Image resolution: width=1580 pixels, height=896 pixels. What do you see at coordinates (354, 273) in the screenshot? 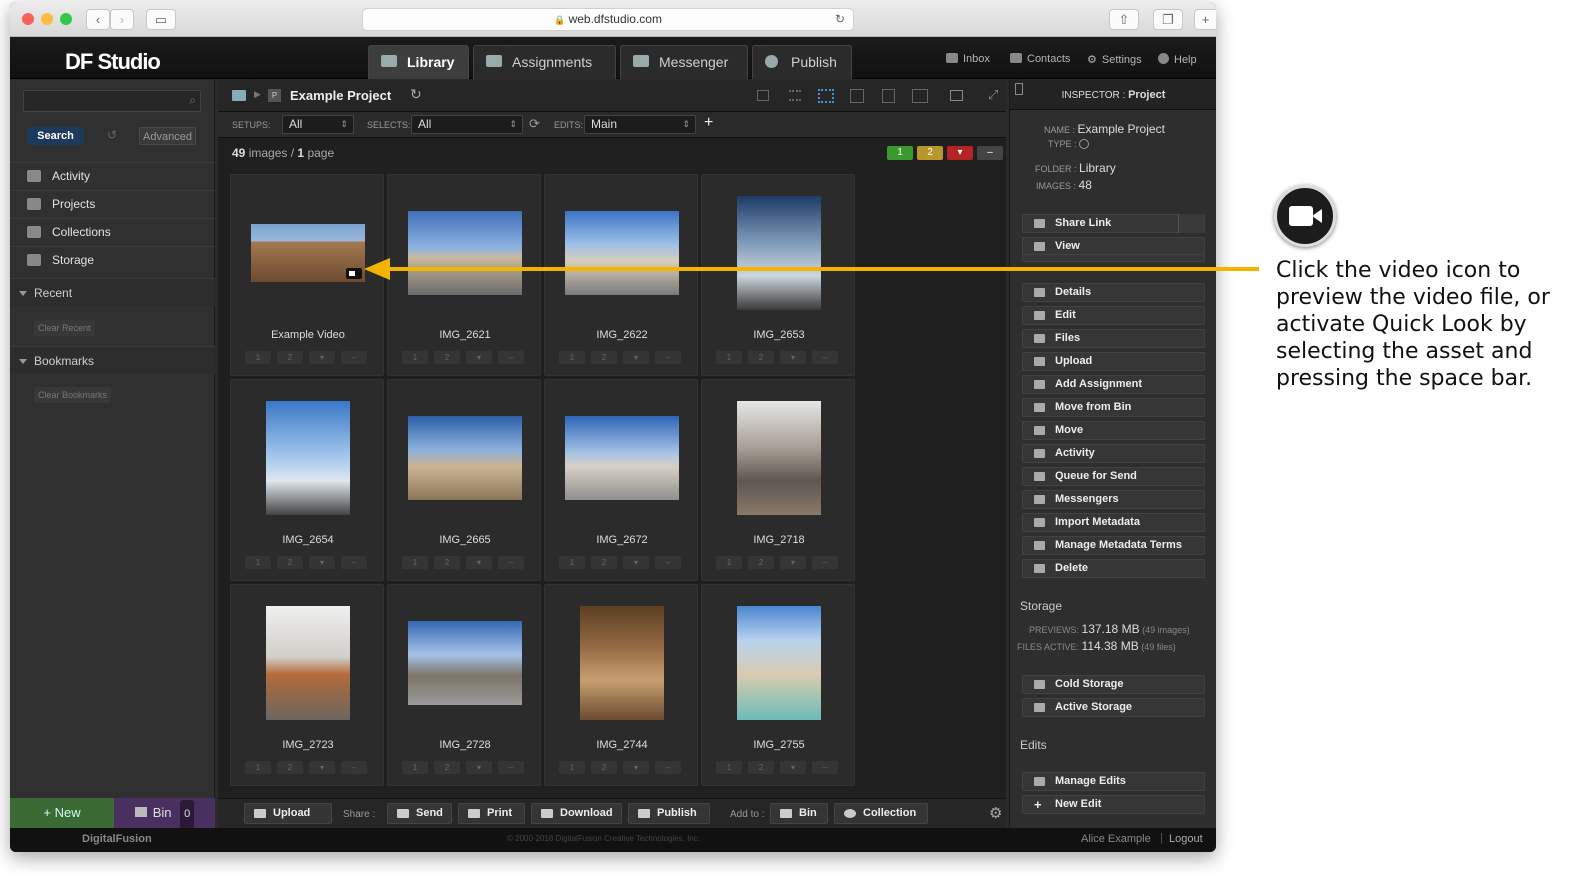
I see `video-icon` at bounding box center [354, 273].